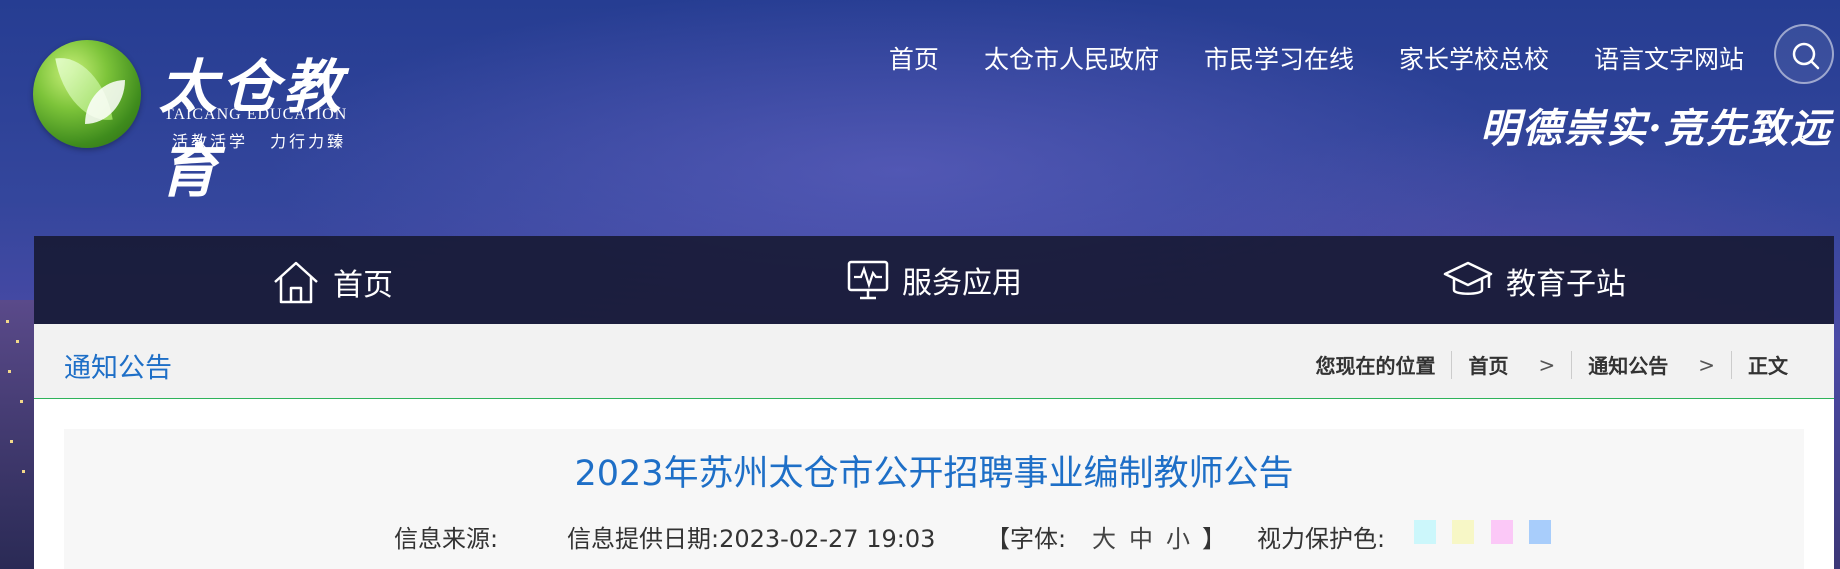 This screenshot has height=569, width=1840. Describe the element at coordinates (87, 94) in the screenshot. I see `logo-emblem` at that location.